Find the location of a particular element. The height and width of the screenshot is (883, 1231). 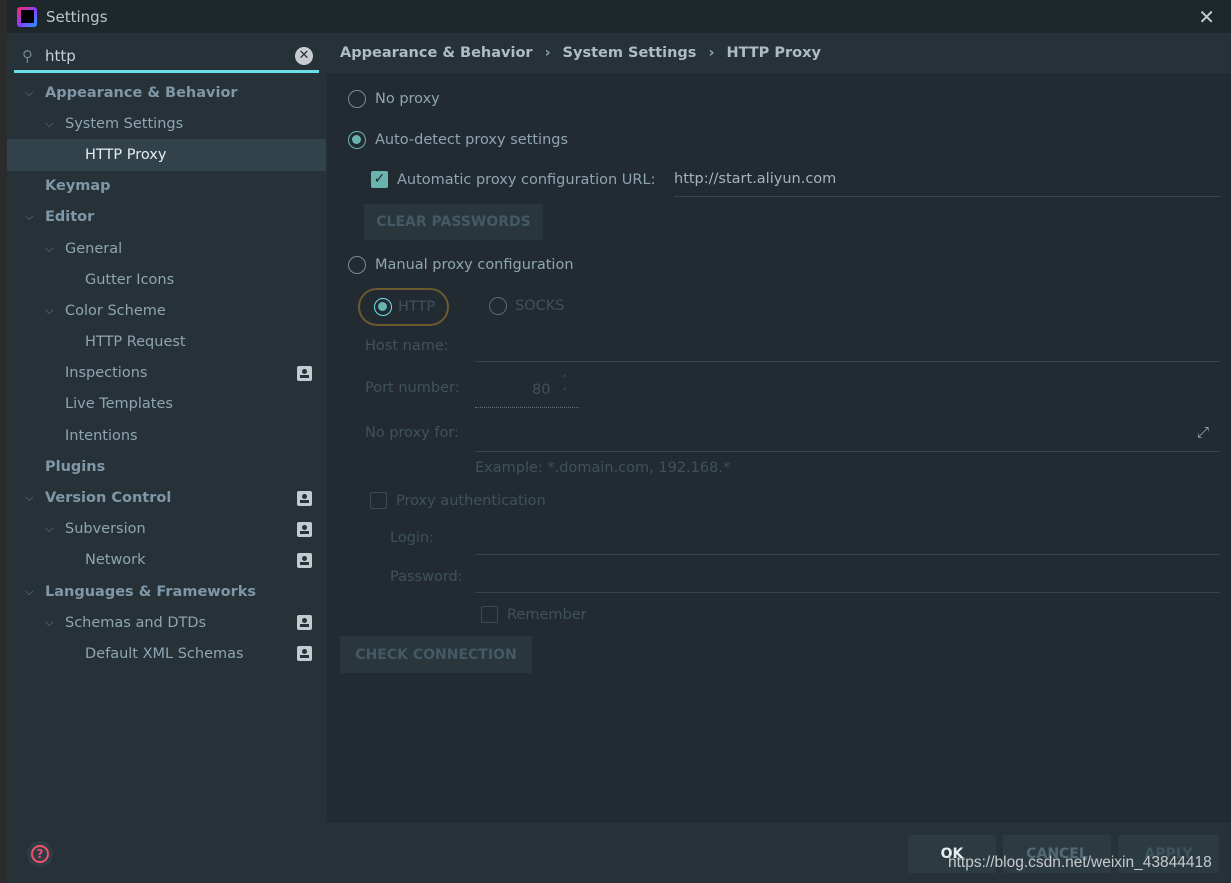

help-icon: ? is located at coordinates (40, 854).